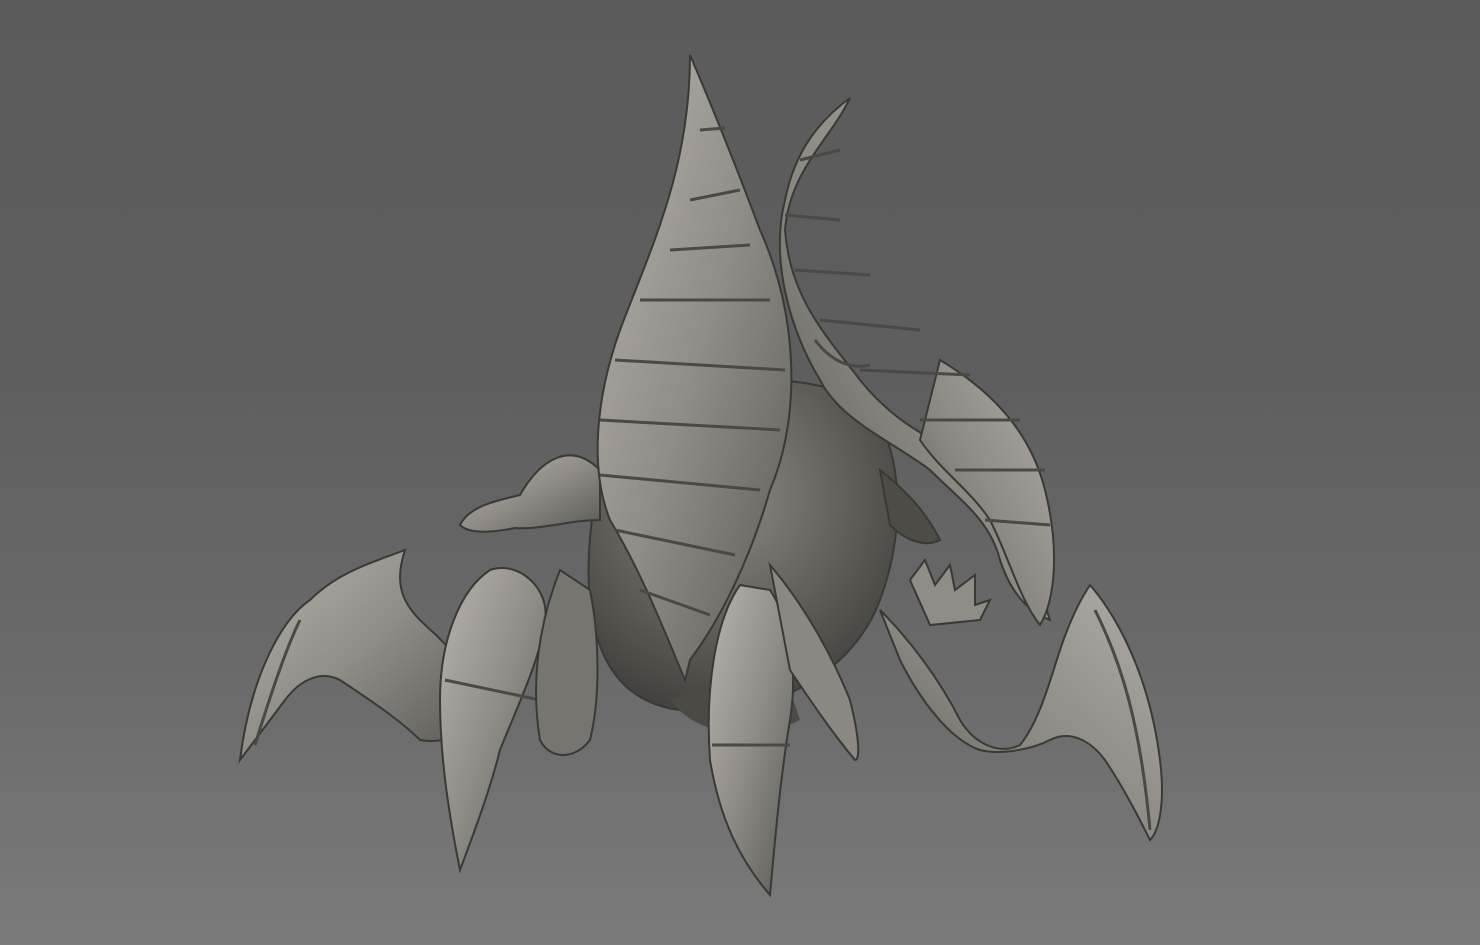 This screenshot has width=1480, height=945. What do you see at coordinates (492, 720) in the screenshot?
I see `creature-leg-front-left` at bounding box center [492, 720].